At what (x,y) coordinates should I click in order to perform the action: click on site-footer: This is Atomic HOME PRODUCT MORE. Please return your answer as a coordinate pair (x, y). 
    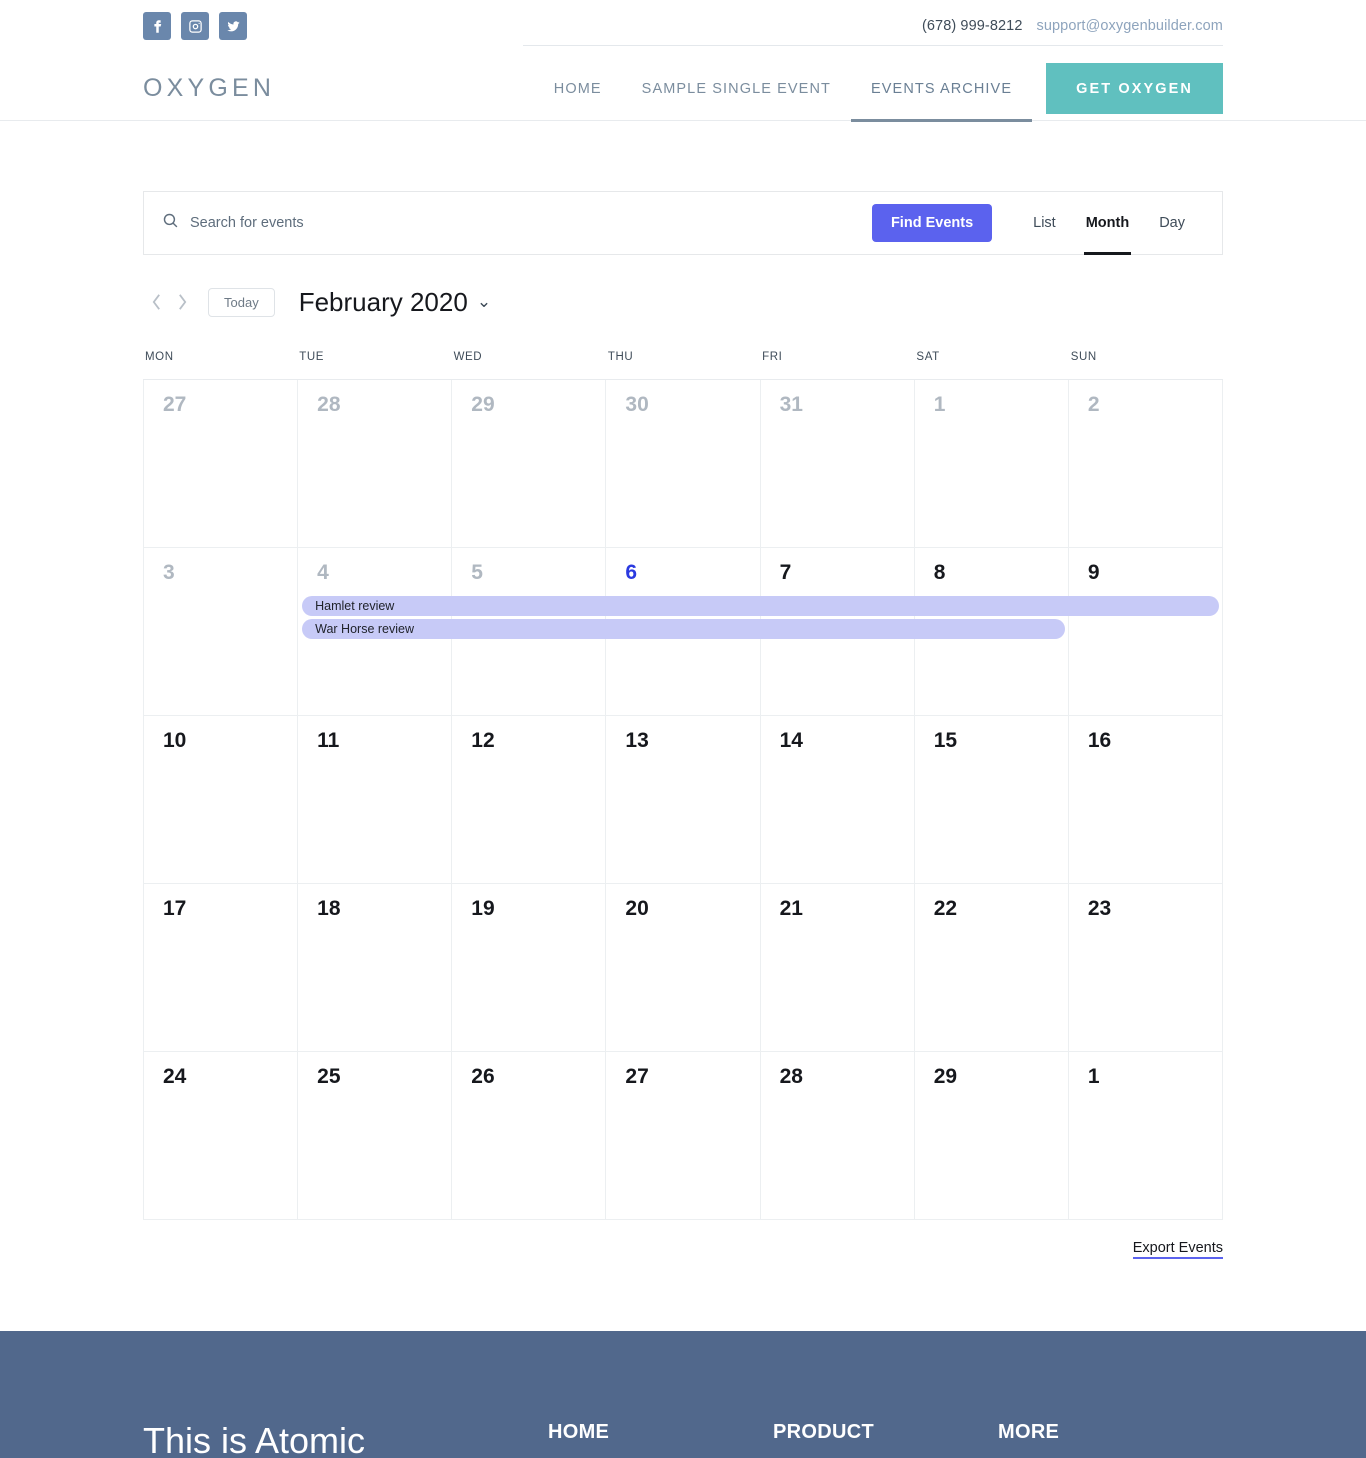
    Looking at the image, I should click on (683, 1394).